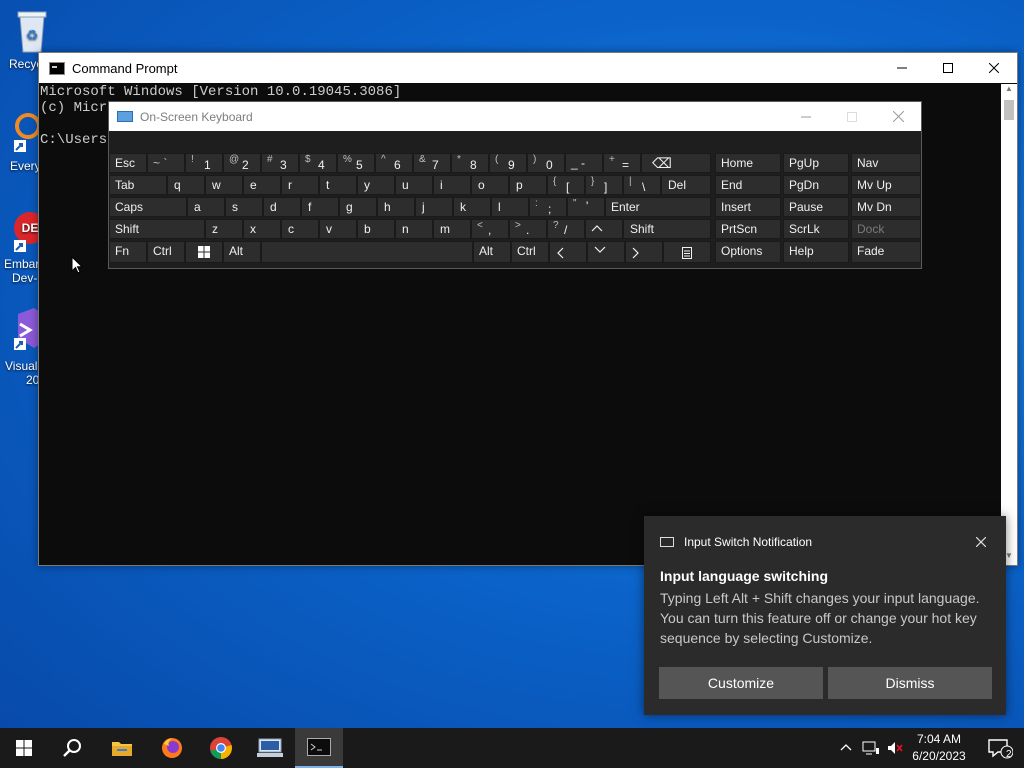 This screenshot has height=768, width=1024. What do you see at coordinates (748, 207) in the screenshot?
I see `key-insert: Insert` at bounding box center [748, 207].